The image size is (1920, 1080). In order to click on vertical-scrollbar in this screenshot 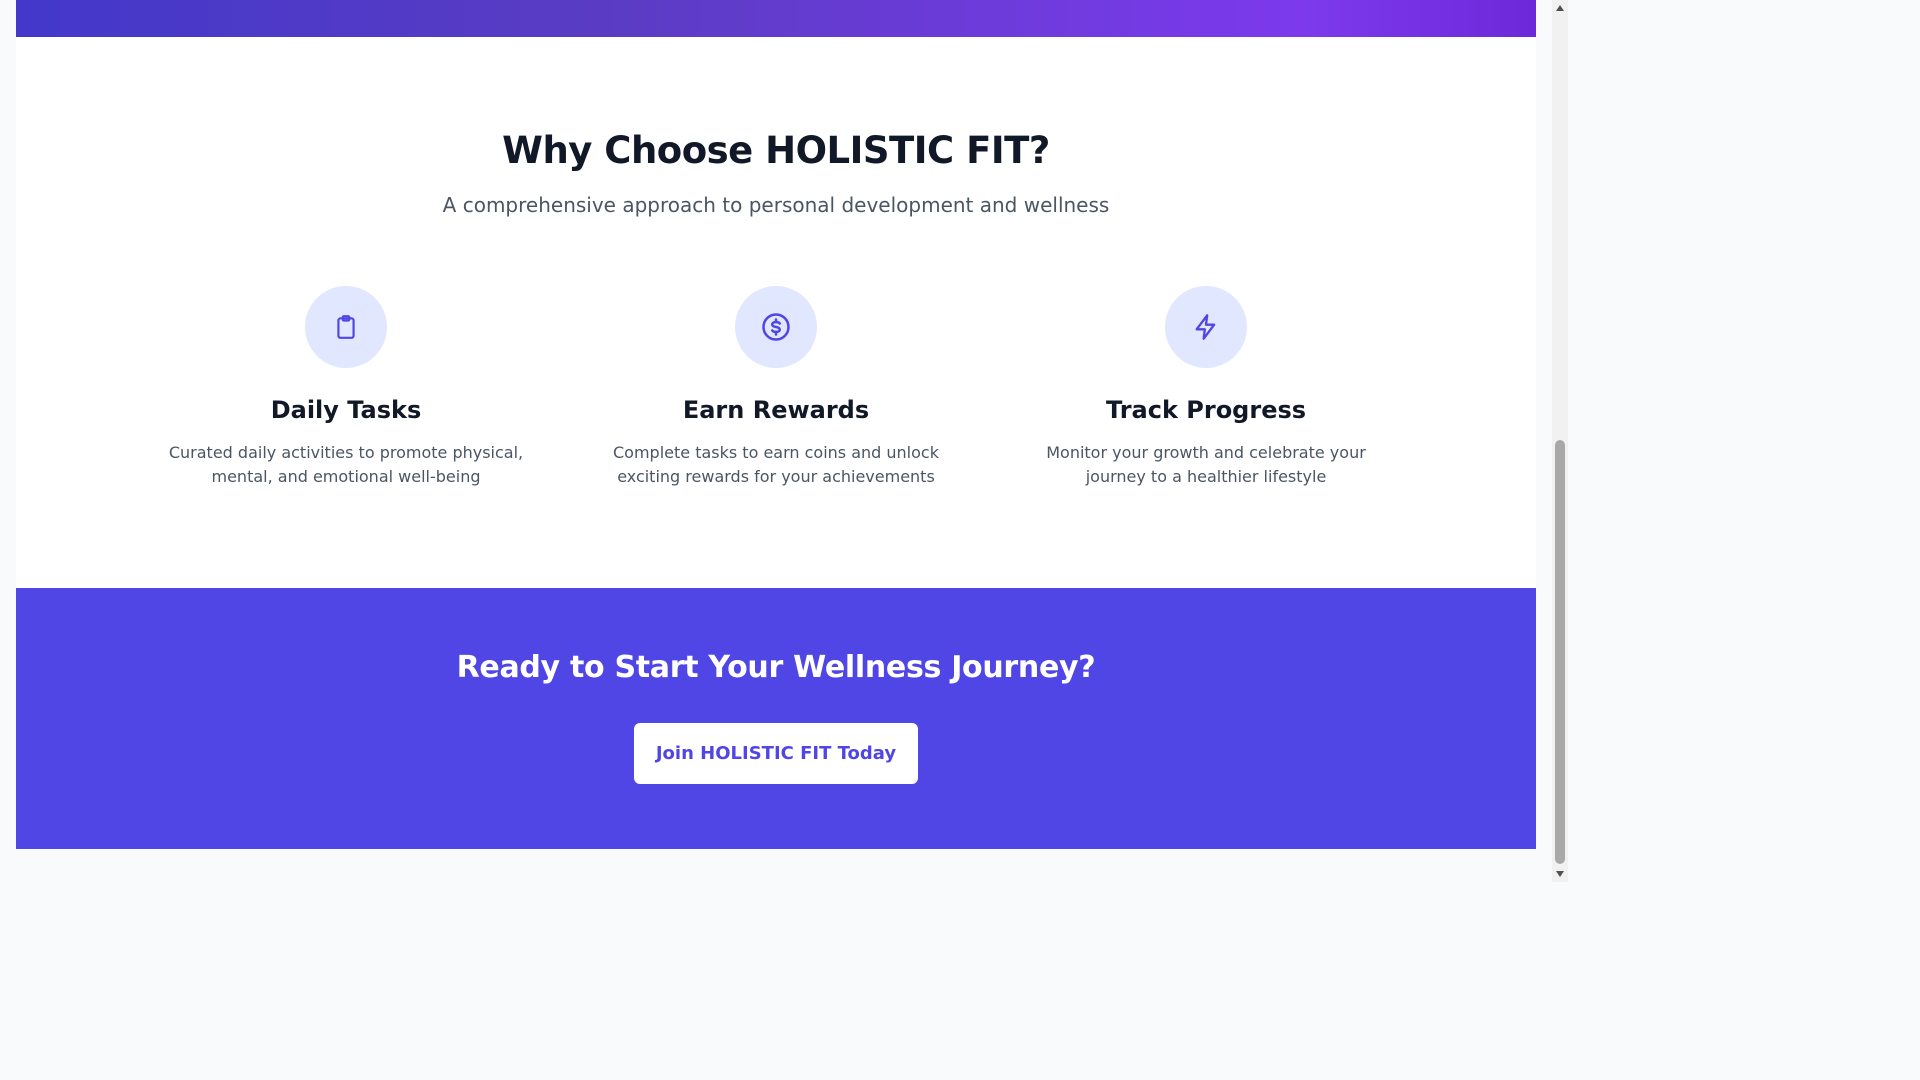, I will do `click(1560, 441)`.